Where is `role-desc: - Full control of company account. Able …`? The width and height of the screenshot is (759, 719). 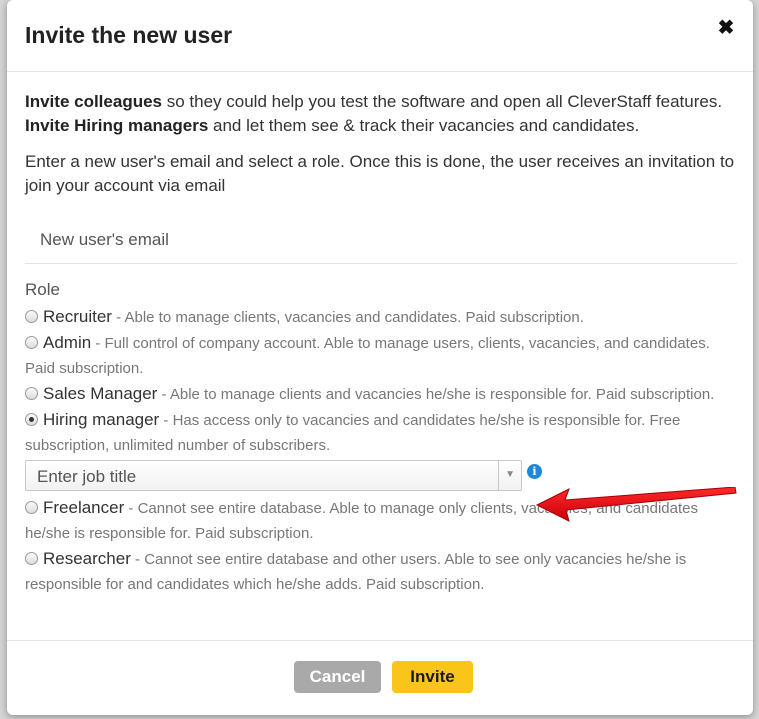
role-desc: - Full control of company account. Able … is located at coordinates (367, 356).